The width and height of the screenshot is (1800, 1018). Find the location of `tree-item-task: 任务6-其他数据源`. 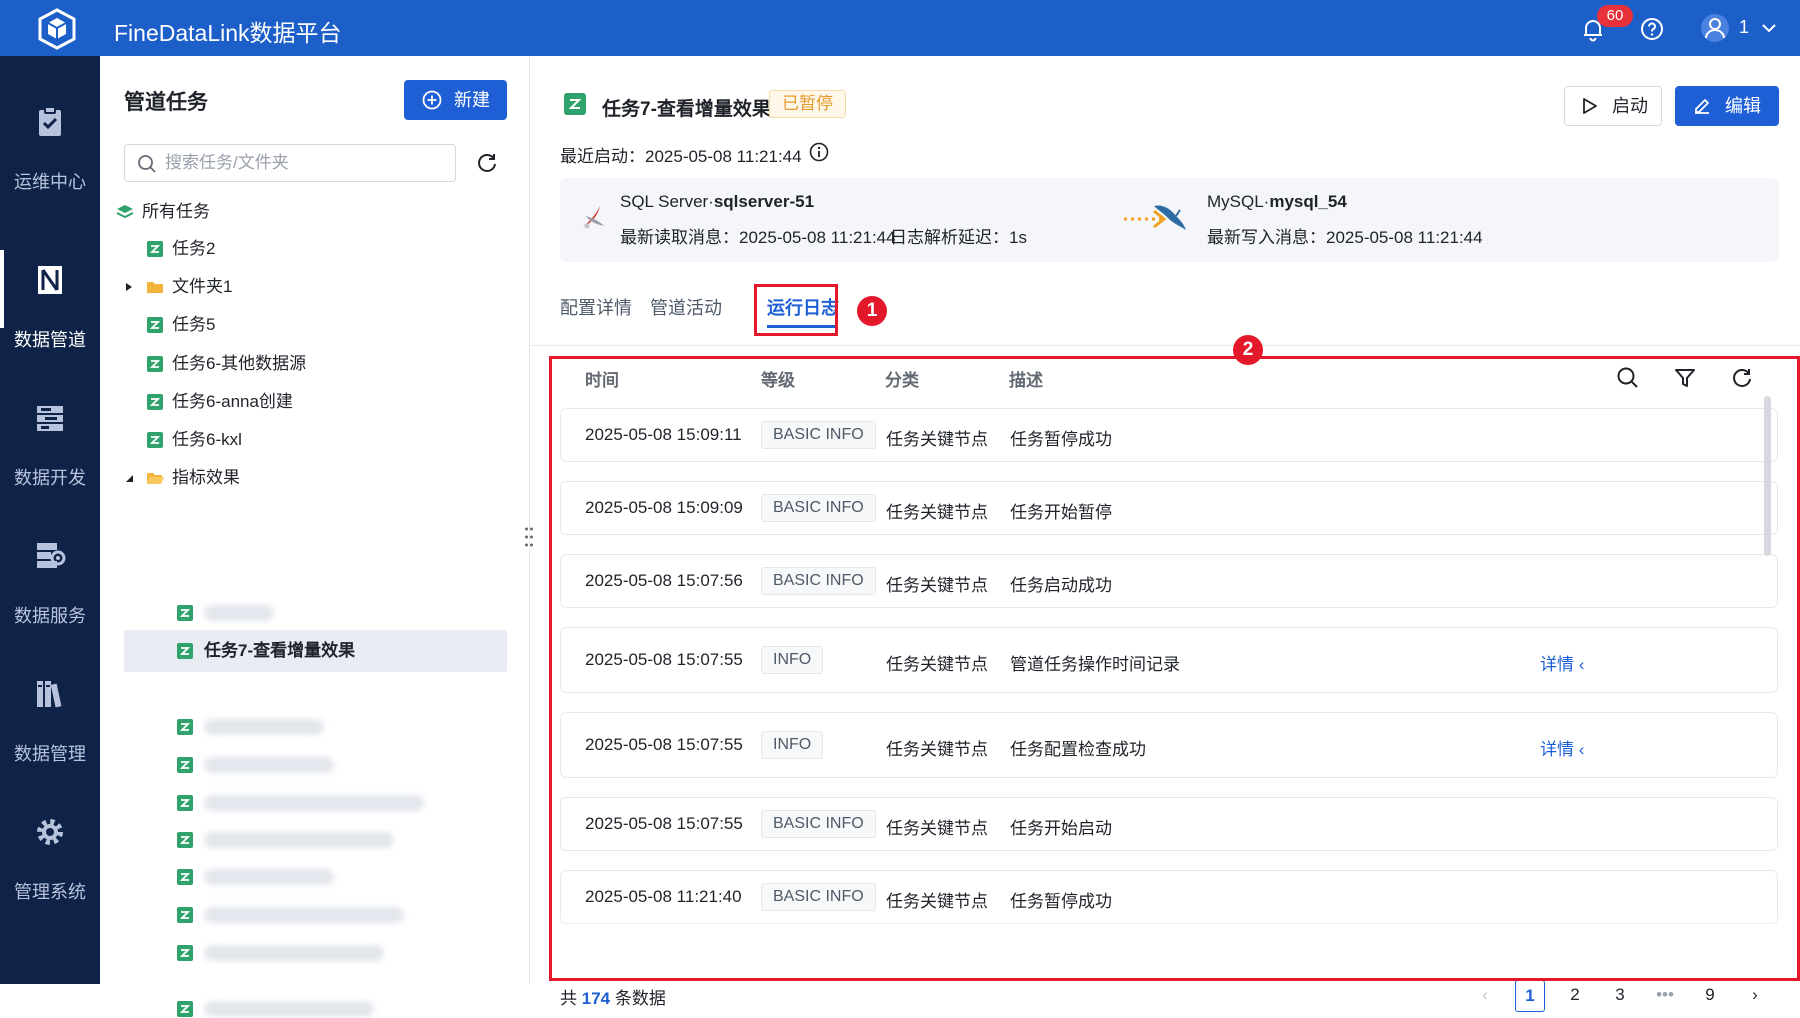

tree-item-task: 任务6-其他数据源 is located at coordinates (296, 364).